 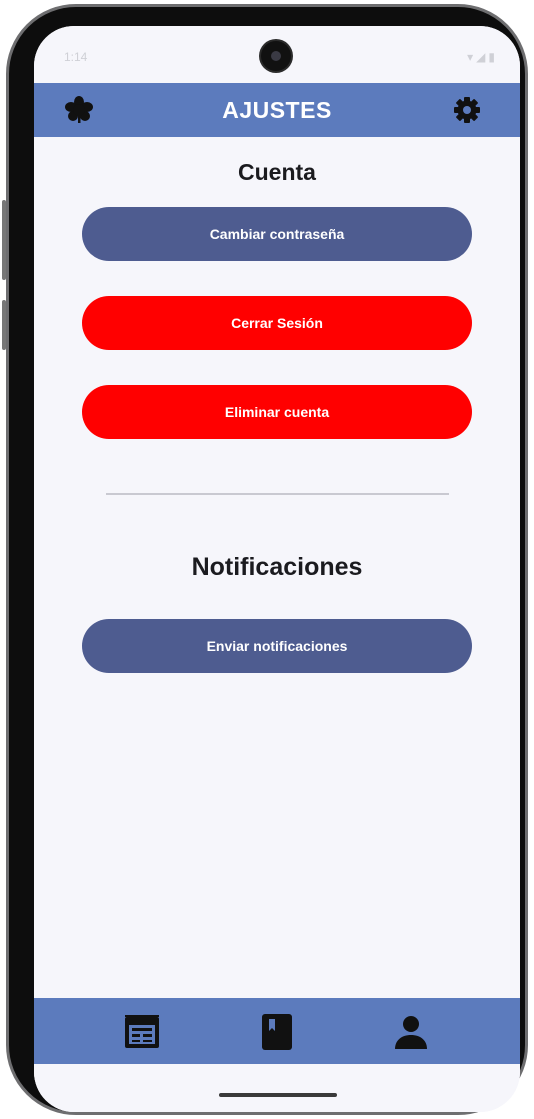 I want to click on gesture-area, so click(x=277, y=1088).